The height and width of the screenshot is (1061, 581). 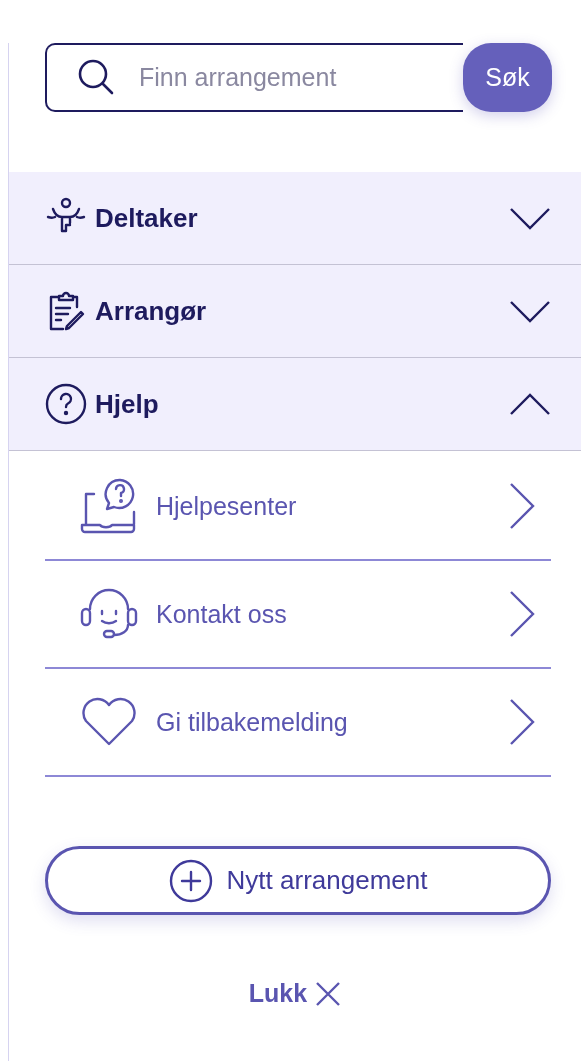 What do you see at coordinates (298, 880) in the screenshot?
I see `new-event-button: Nytt arrangement` at bounding box center [298, 880].